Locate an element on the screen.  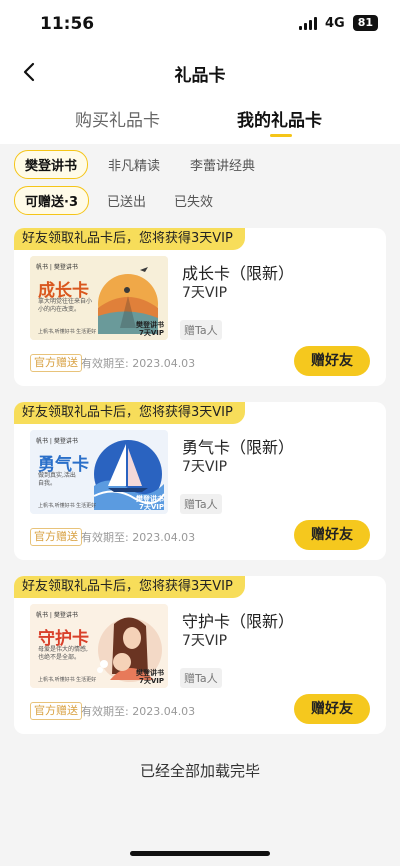
filter-feifan-reading: 非凡精读 is located at coordinates (134, 164).